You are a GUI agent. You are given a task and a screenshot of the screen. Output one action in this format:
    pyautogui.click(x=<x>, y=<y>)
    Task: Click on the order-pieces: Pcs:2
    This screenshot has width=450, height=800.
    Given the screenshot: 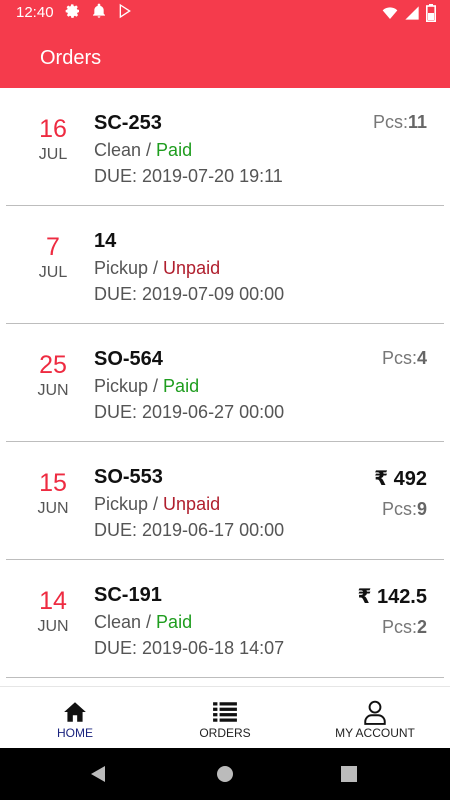 What is the action you would take?
    pyautogui.click(x=392, y=627)
    